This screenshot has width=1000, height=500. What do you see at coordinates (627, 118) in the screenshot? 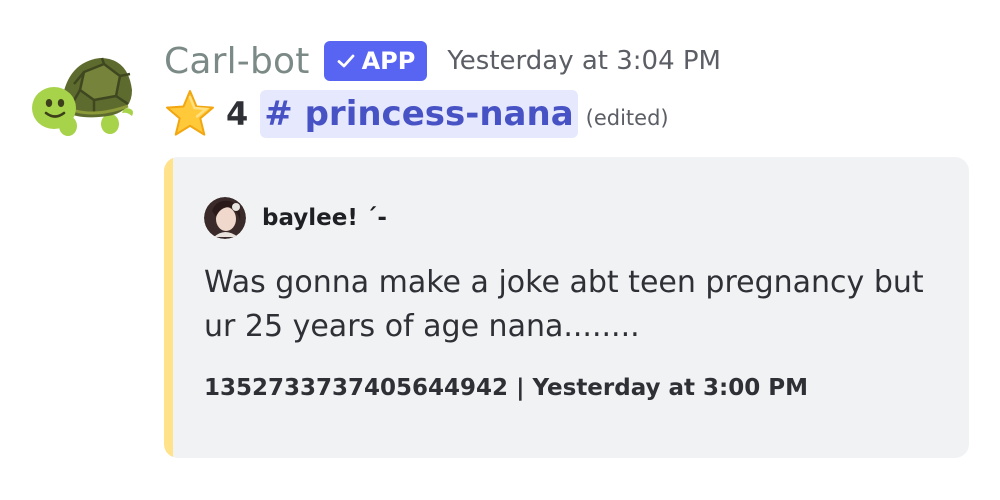
I see `edited-label: (edited)` at bounding box center [627, 118].